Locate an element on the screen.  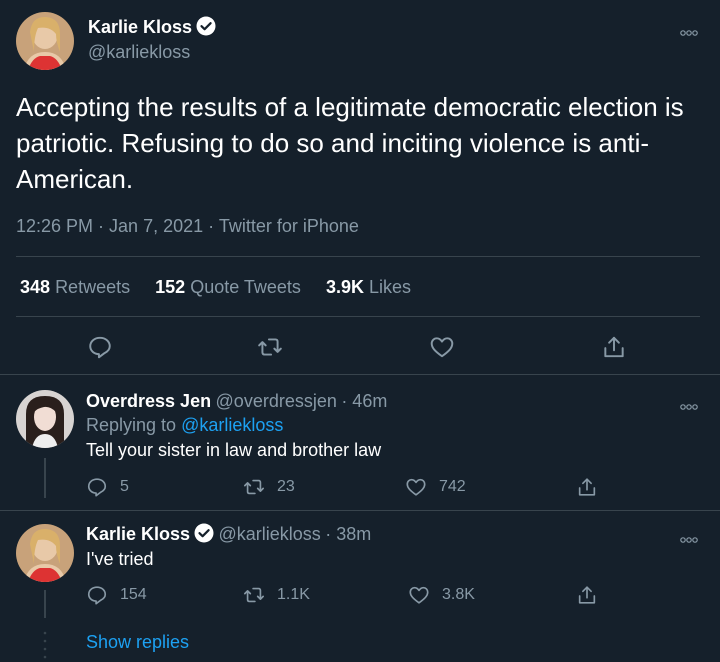
author-avatar is located at coordinates (45, 41).